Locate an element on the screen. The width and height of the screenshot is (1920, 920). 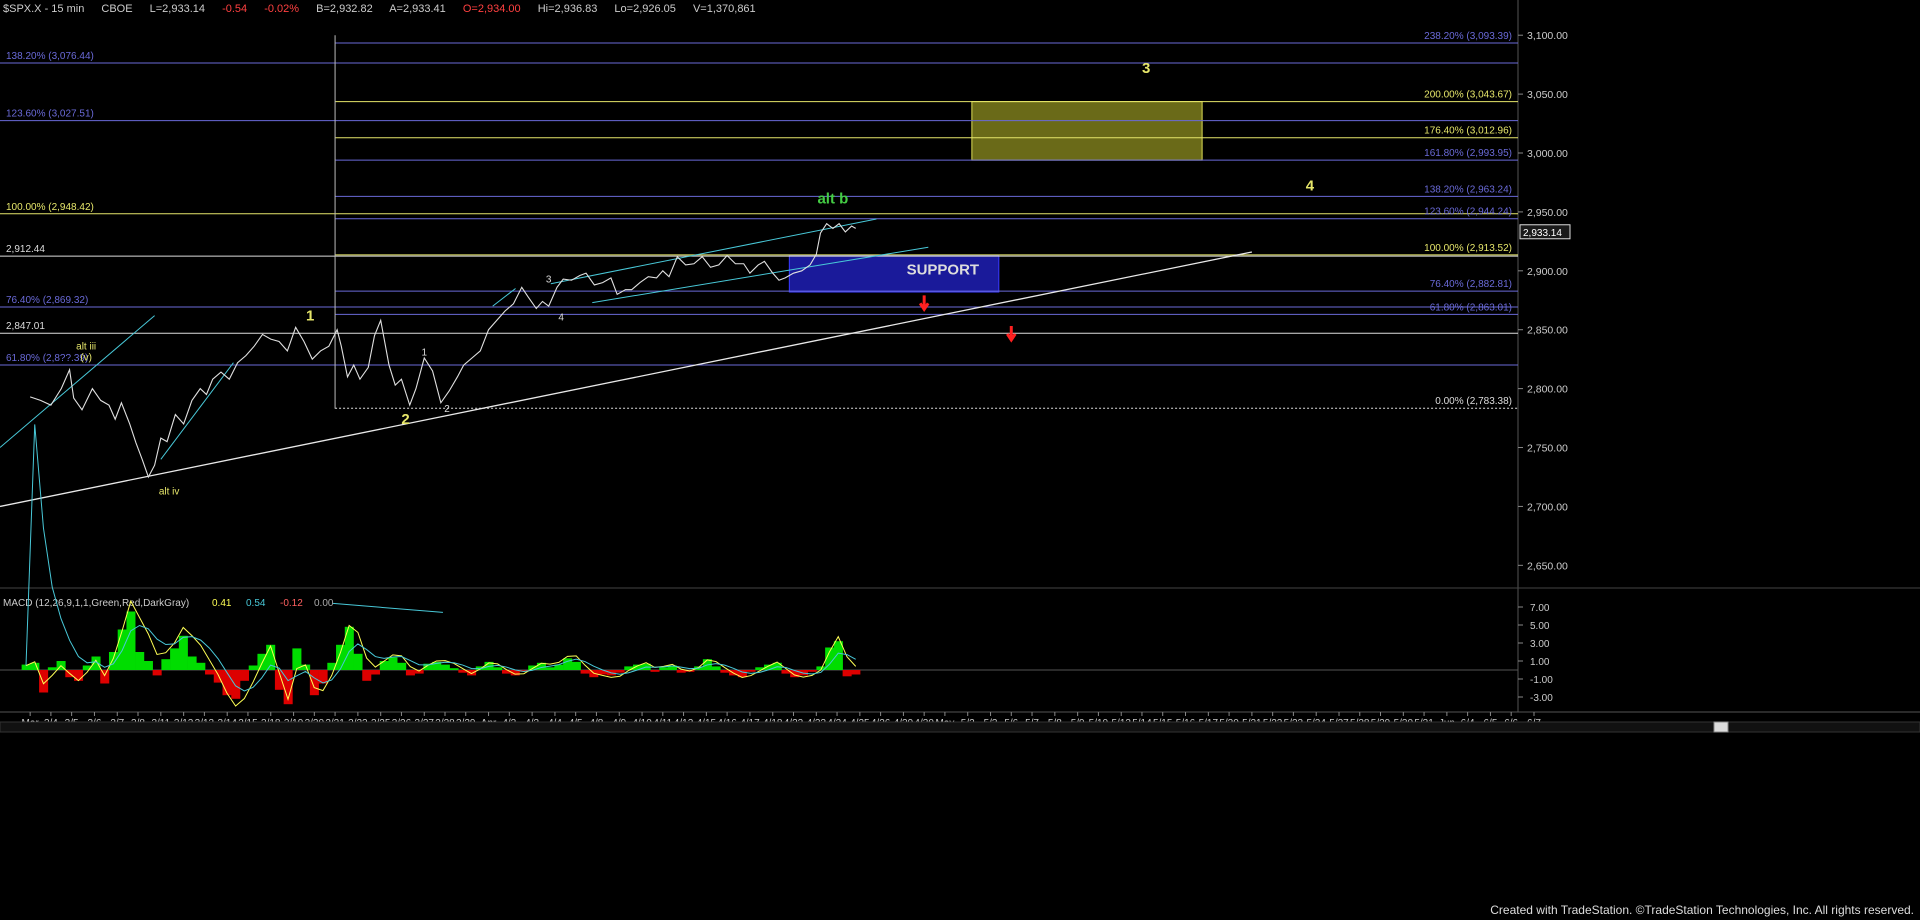
price-tick-label: 2,650.00 is located at coordinates (1547, 566).